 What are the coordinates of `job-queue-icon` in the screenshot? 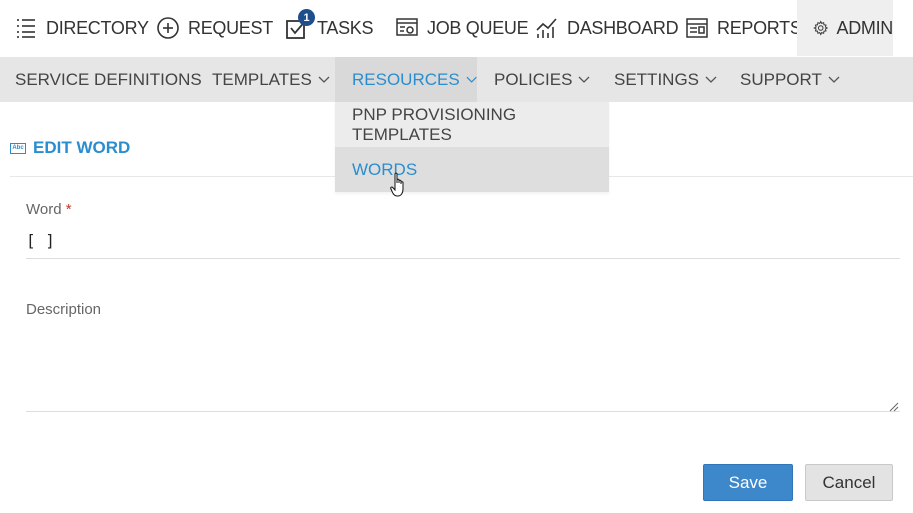 It's located at (407, 27).